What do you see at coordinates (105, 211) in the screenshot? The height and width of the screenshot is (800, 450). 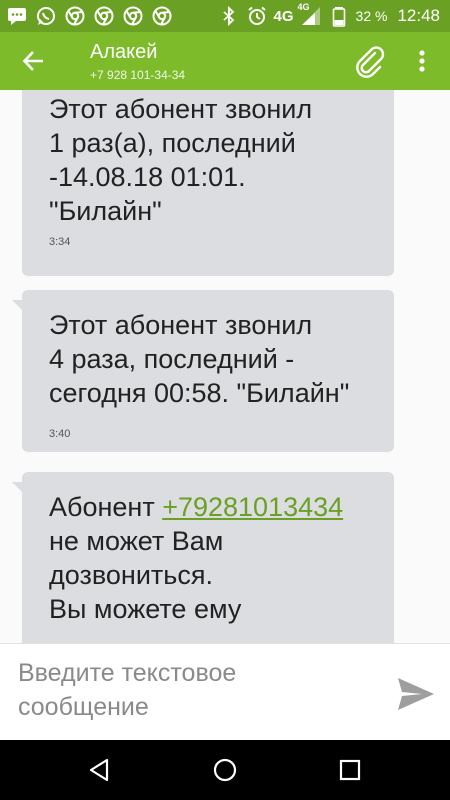 I see `message-line: "Билайн"` at bounding box center [105, 211].